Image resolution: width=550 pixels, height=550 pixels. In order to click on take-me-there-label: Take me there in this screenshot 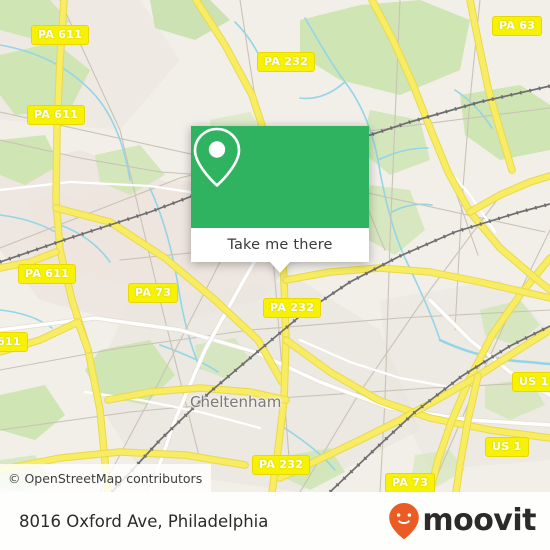, I will do `click(280, 245)`.